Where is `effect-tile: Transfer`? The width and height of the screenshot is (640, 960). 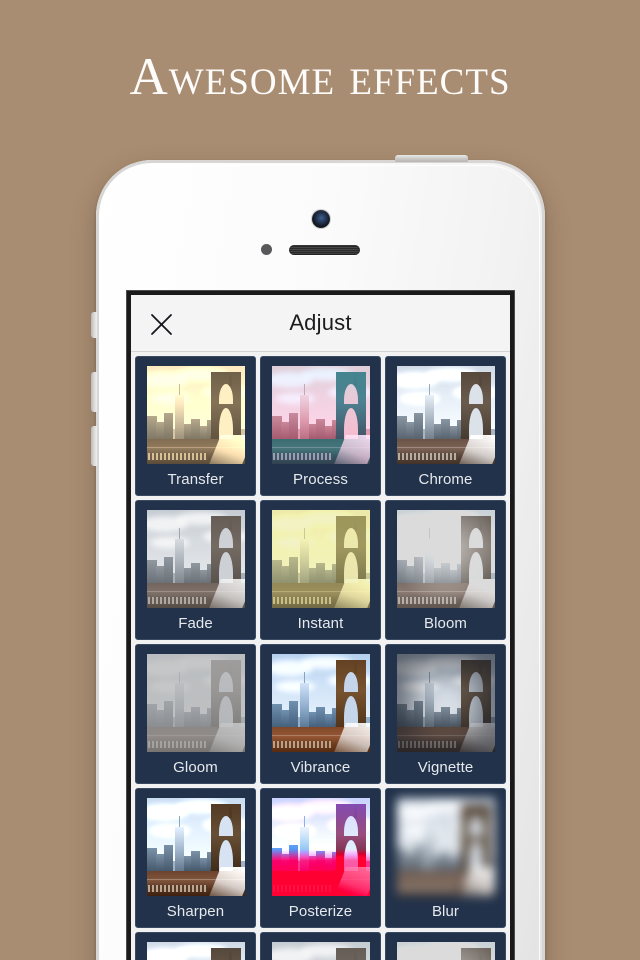
effect-tile: Transfer is located at coordinates (195, 426).